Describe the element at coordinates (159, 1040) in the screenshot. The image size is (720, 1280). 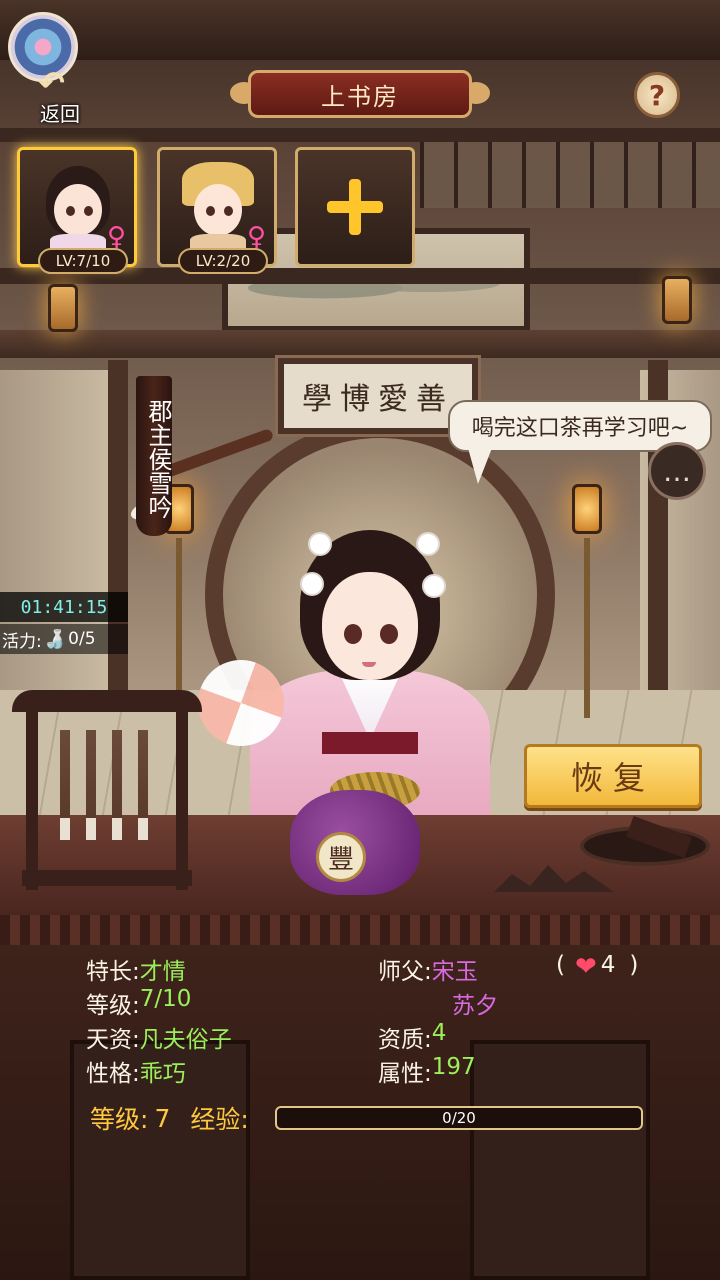
I see `talent-row: 天资: 凡夫俗子` at that location.